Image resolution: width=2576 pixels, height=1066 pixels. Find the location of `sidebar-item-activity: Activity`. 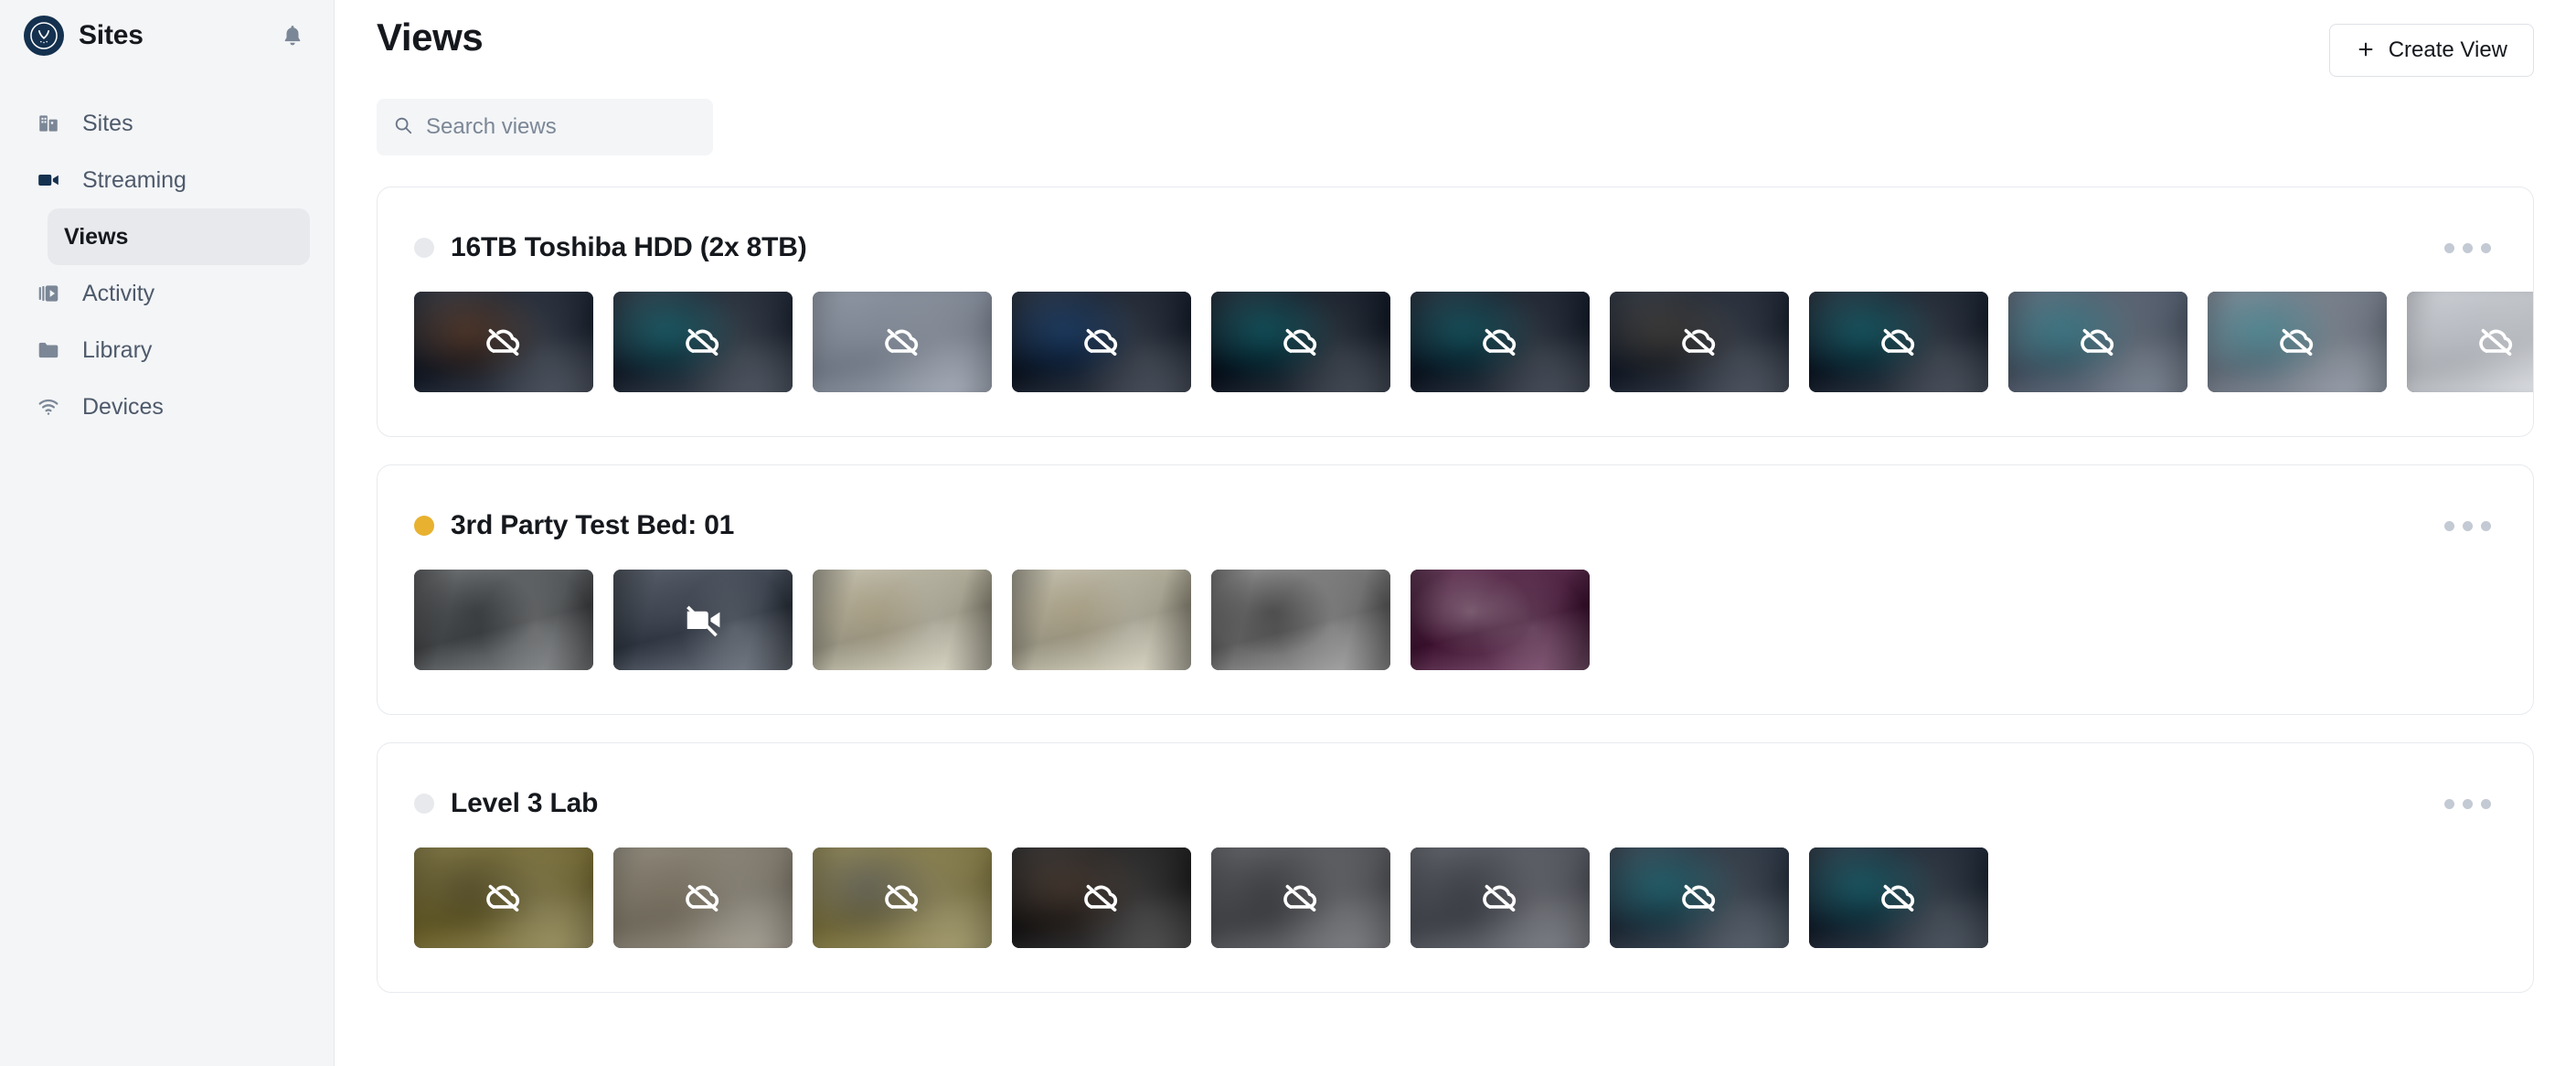

sidebar-item-activity: Activity is located at coordinates (167, 293).